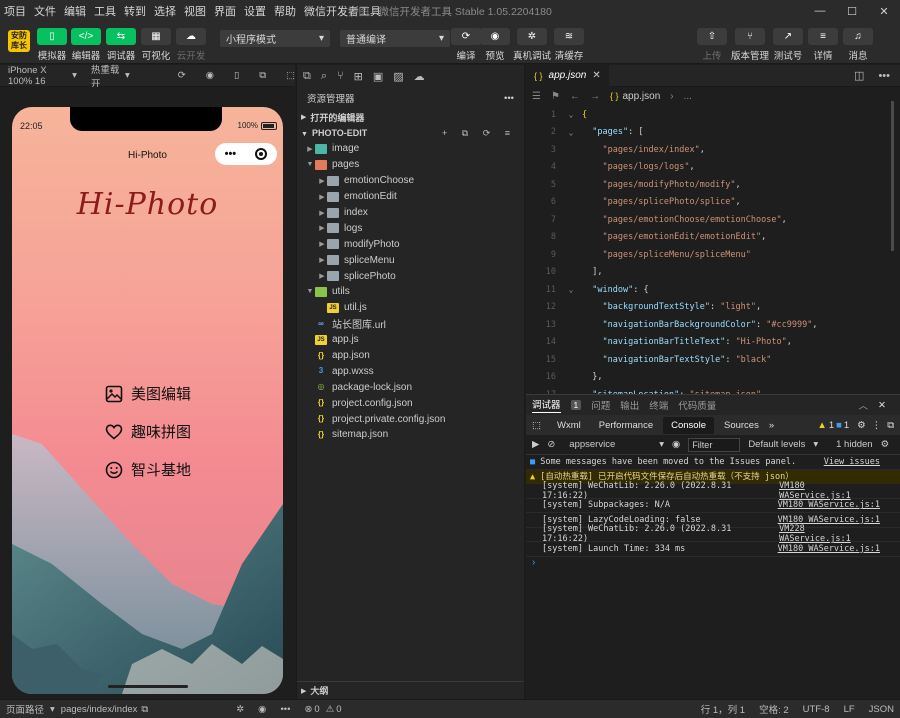  What do you see at coordinates (290, 75) in the screenshot?
I see `popout-icon: ⬚` at bounding box center [290, 75].